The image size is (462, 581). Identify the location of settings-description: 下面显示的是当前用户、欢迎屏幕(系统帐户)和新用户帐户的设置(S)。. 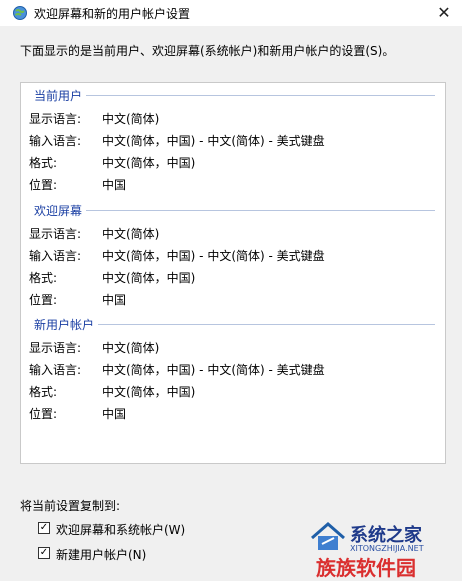
(207, 51).